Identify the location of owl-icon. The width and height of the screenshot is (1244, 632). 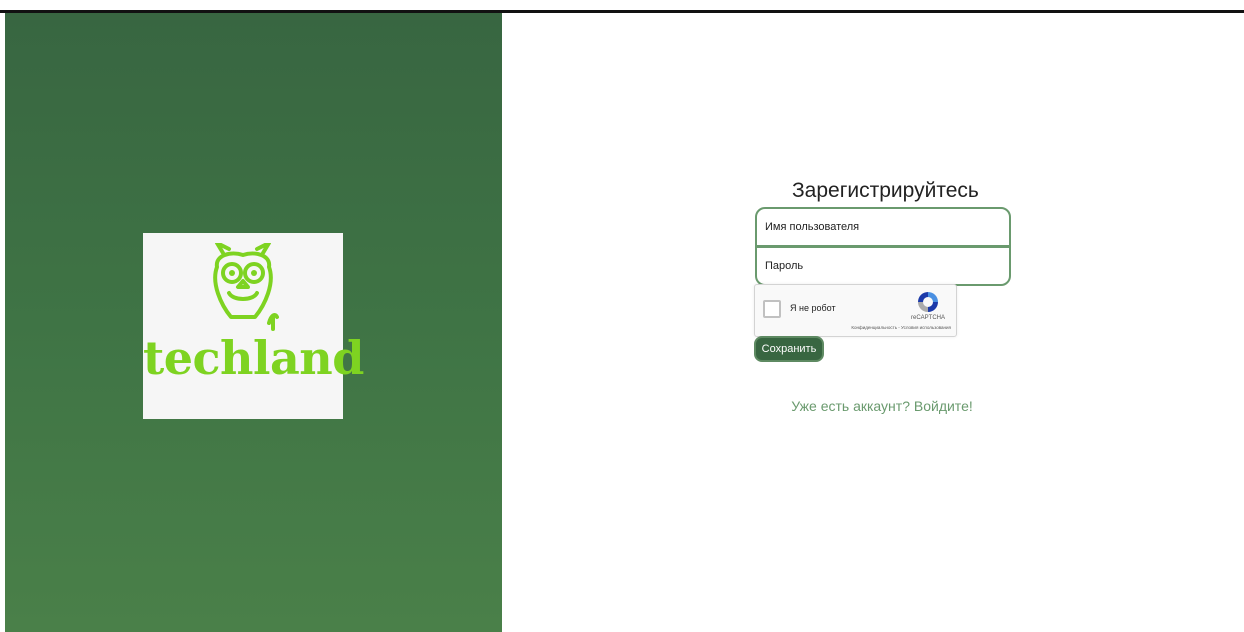
(246, 287).